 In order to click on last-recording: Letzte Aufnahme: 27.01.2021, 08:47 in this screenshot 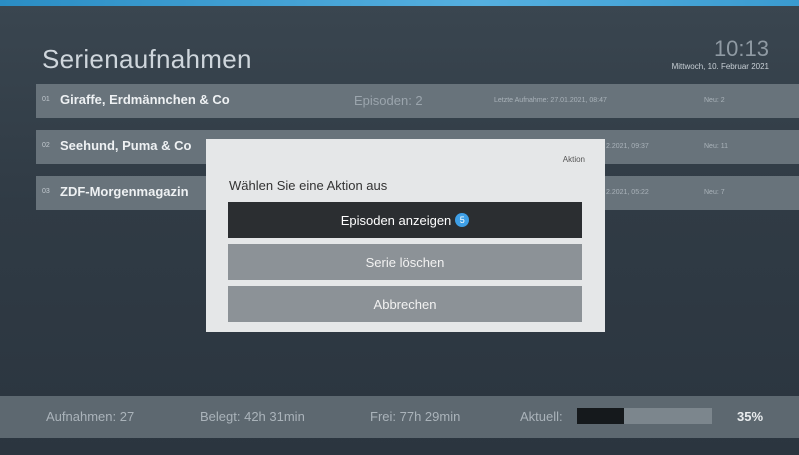, I will do `click(550, 100)`.